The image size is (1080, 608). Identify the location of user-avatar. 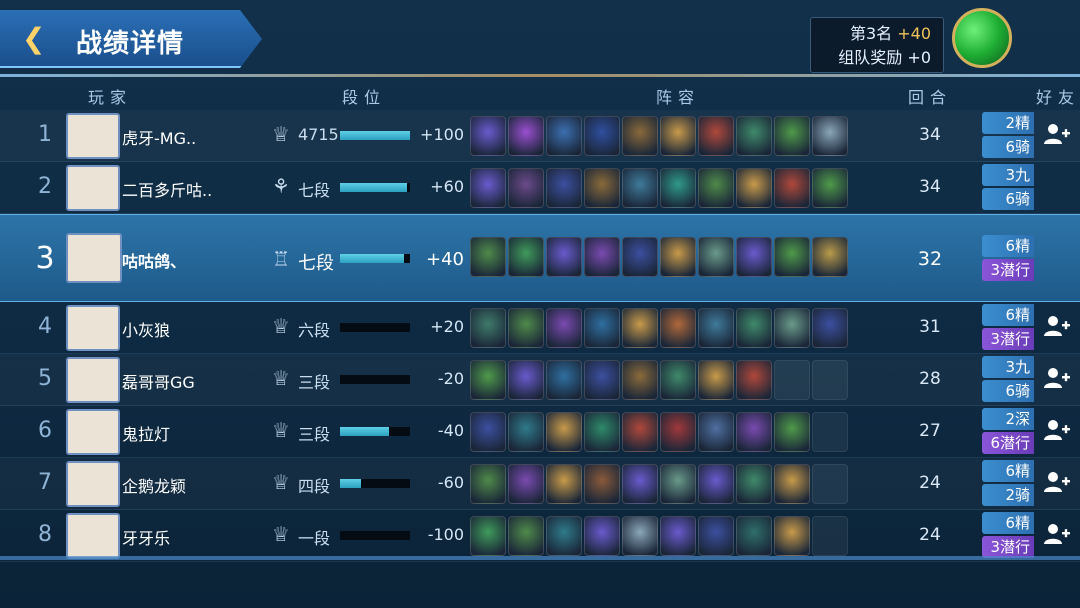
(982, 38).